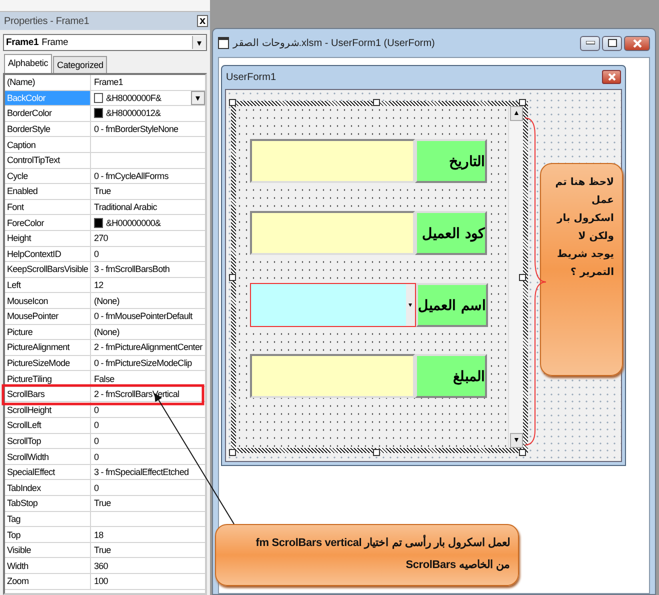 Image resolution: width=659 pixels, height=595 pixels. I want to click on property-value: False, so click(104, 379).